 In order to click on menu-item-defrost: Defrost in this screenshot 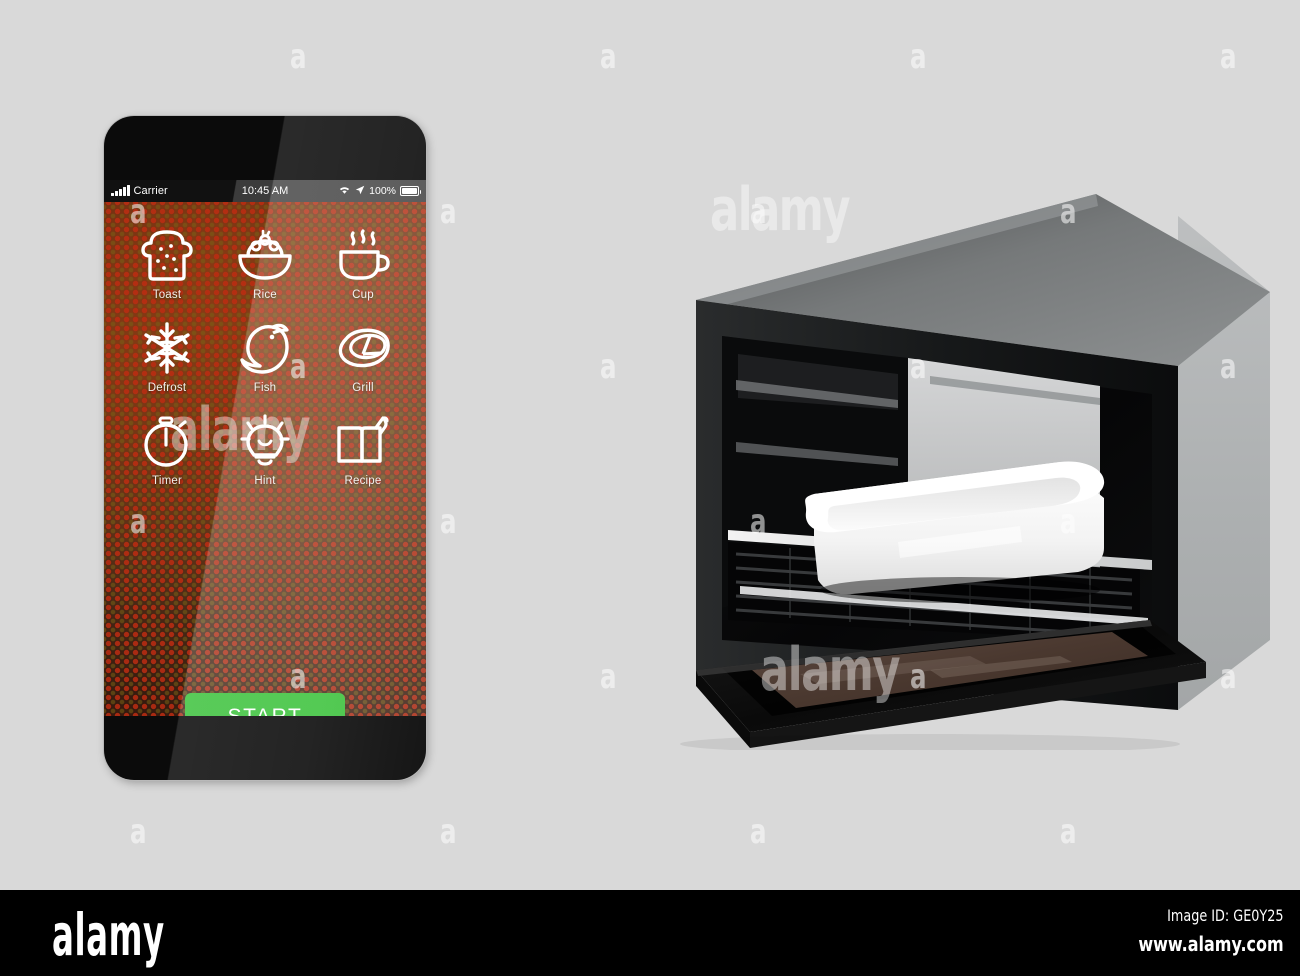, I will do `click(167, 355)`.